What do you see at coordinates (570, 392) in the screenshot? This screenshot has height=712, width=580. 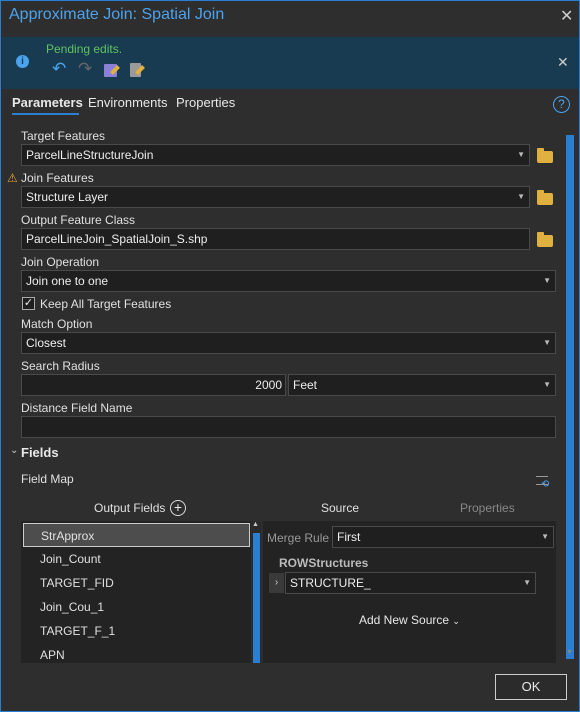 I see `main-scrollbar: ▼` at bounding box center [570, 392].